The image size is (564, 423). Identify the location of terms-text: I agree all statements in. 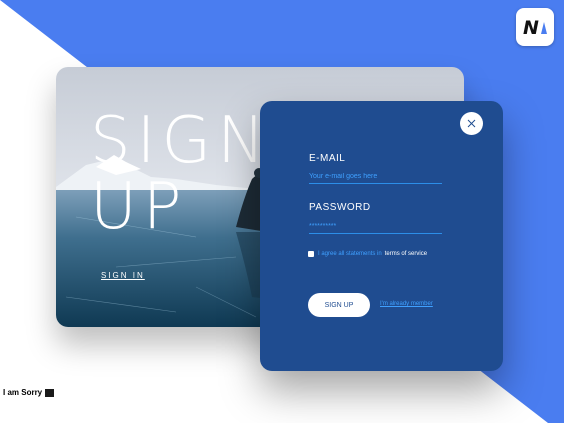
(350, 254).